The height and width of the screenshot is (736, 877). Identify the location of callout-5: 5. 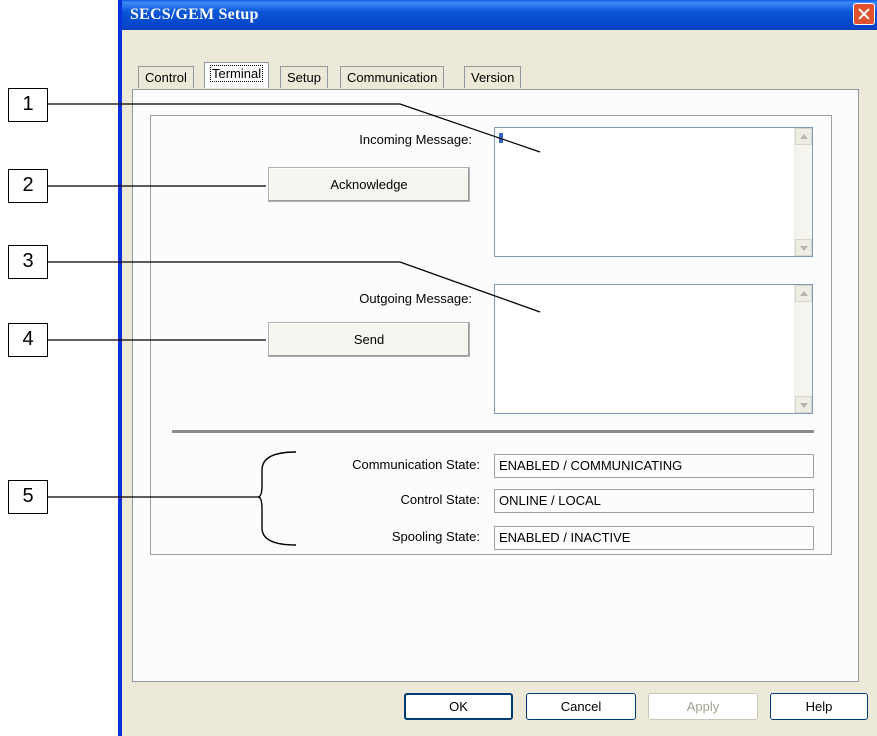
(28, 497).